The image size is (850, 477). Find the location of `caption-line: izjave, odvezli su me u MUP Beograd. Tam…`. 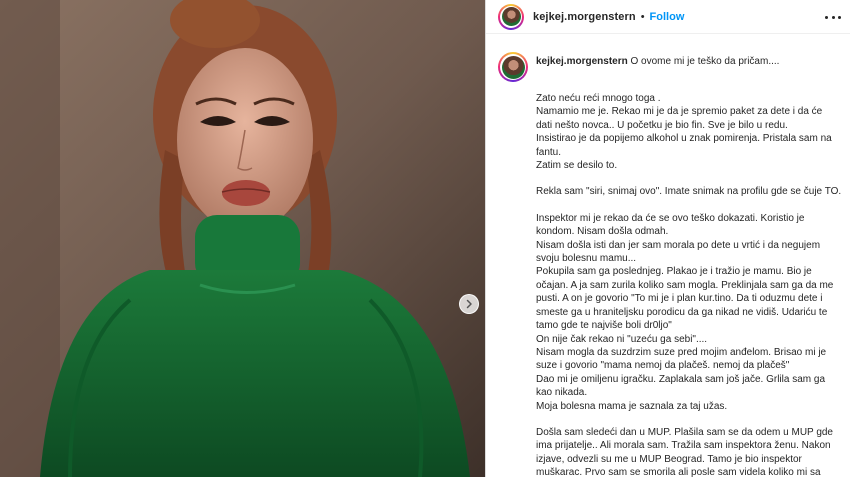

caption-line: izjave, odvezli su me u MUP Beograd. Tam… is located at coordinates (669, 459).